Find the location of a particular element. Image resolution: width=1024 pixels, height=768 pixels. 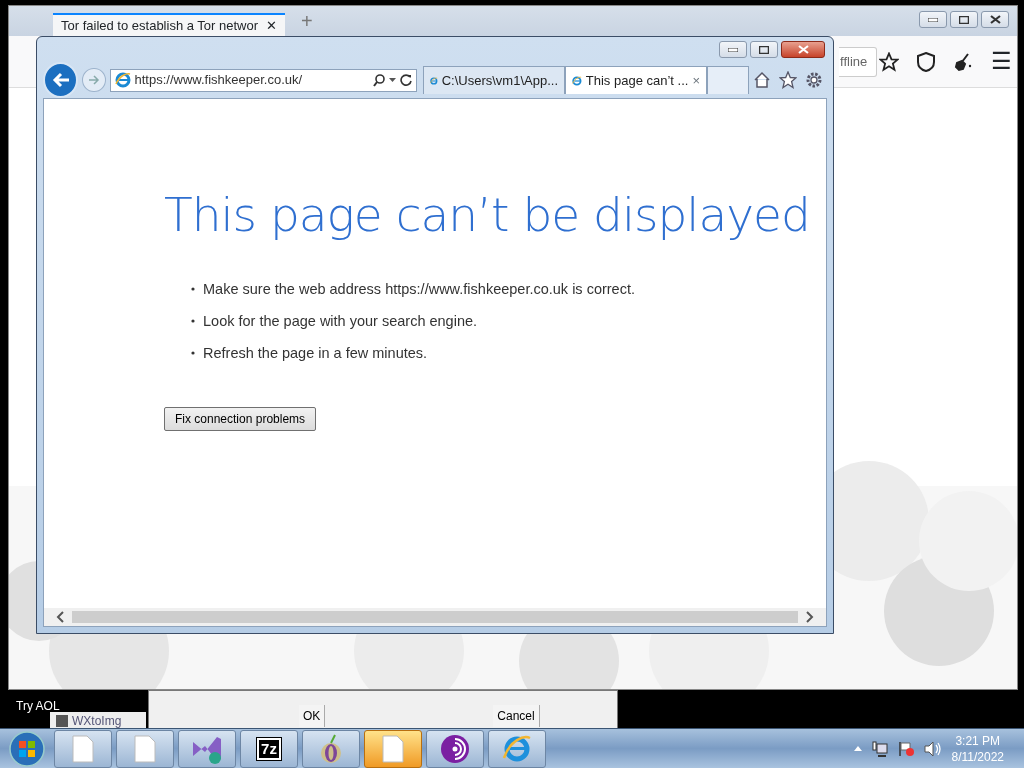

close-tab-button: × is located at coordinates (696, 80).